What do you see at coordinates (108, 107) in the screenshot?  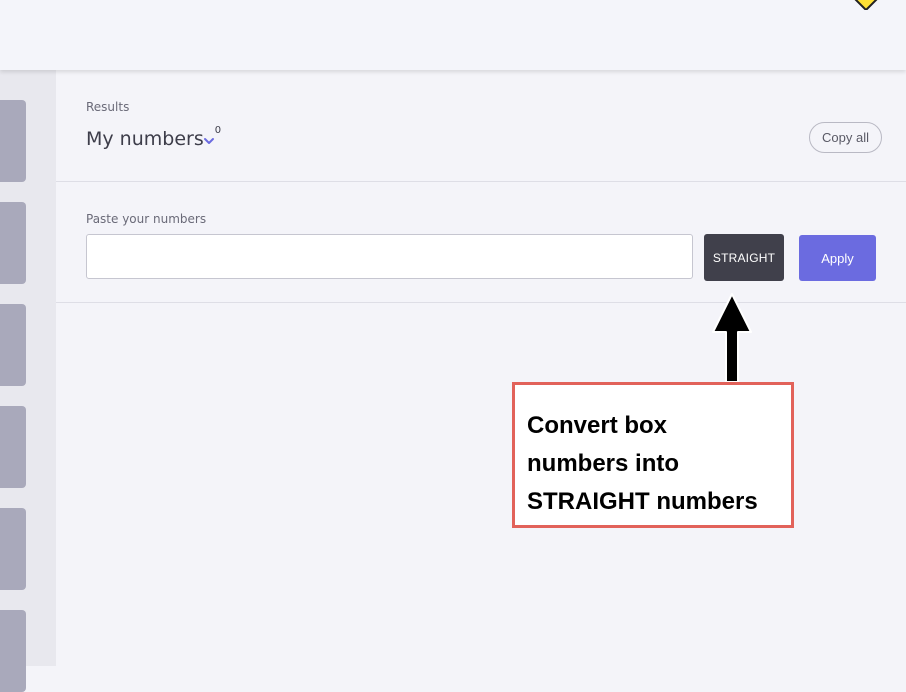 I see `results-label: Results` at bounding box center [108, 107].